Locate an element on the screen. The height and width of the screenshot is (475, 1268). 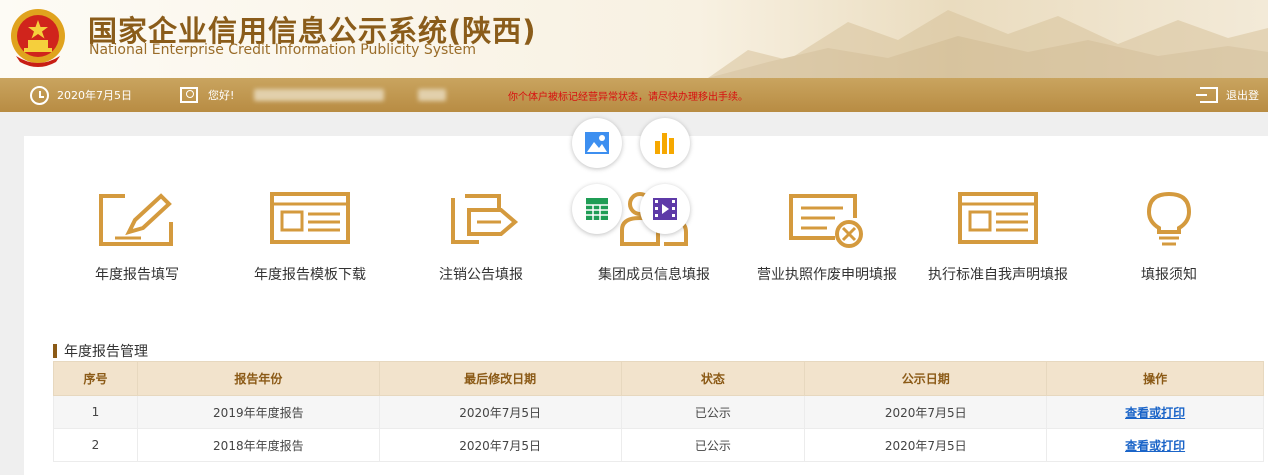
func-template-download: 年度报告模板下载 is located at coordinates (310, 237).